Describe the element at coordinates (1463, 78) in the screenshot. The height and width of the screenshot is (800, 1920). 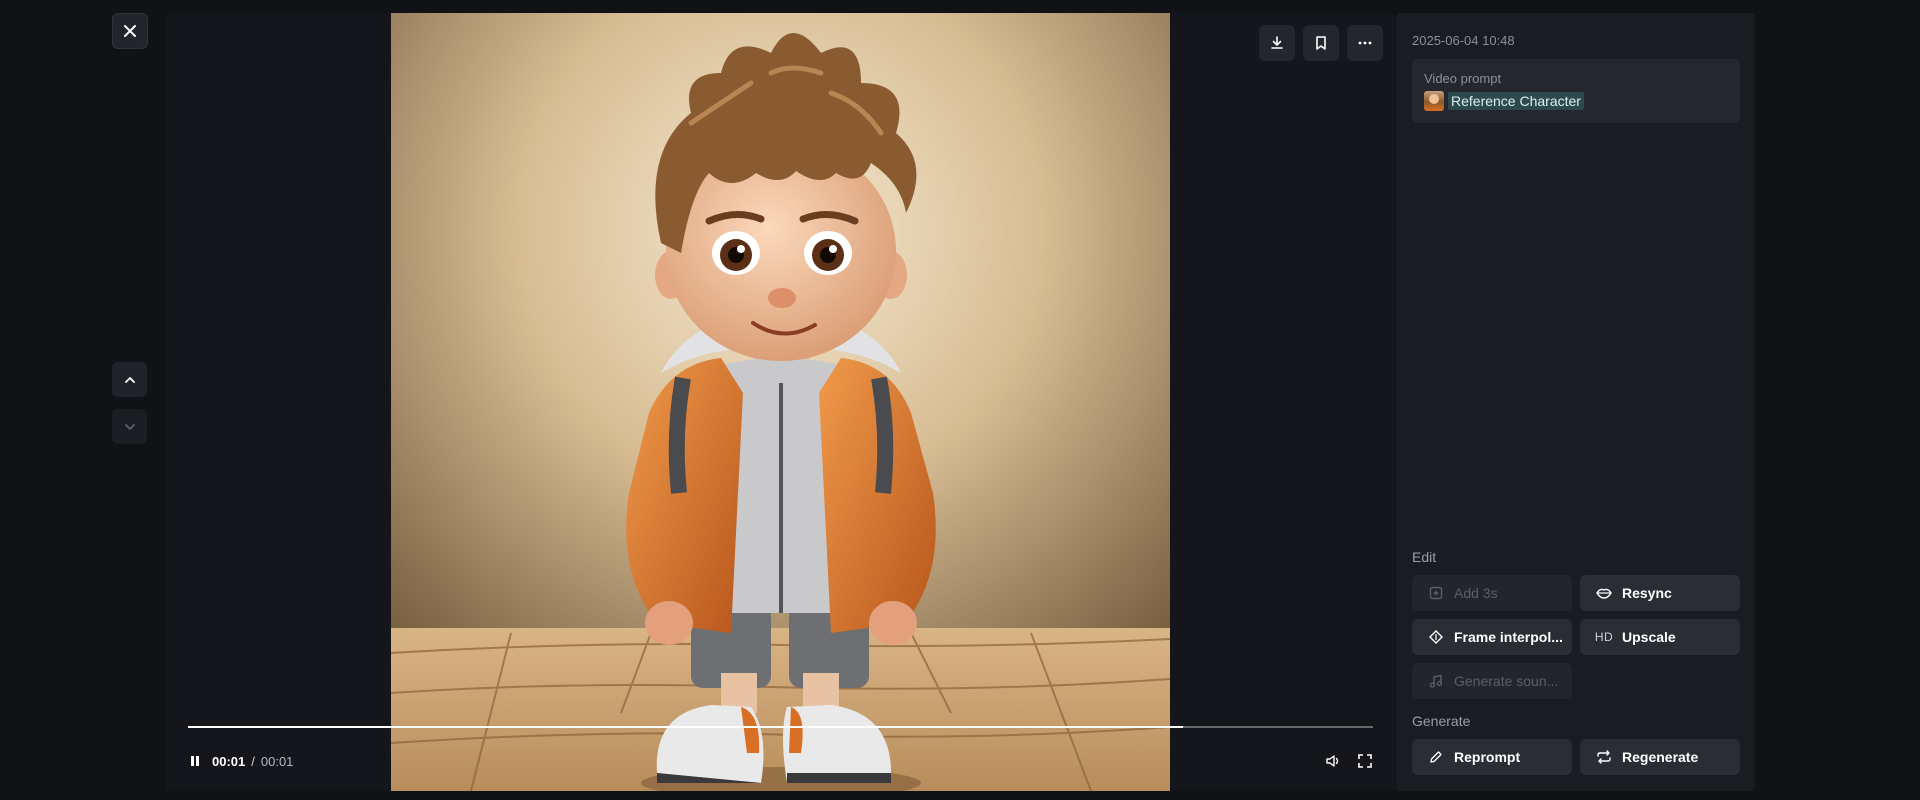
I see `video-prompt-label: Video prompt` at that location.